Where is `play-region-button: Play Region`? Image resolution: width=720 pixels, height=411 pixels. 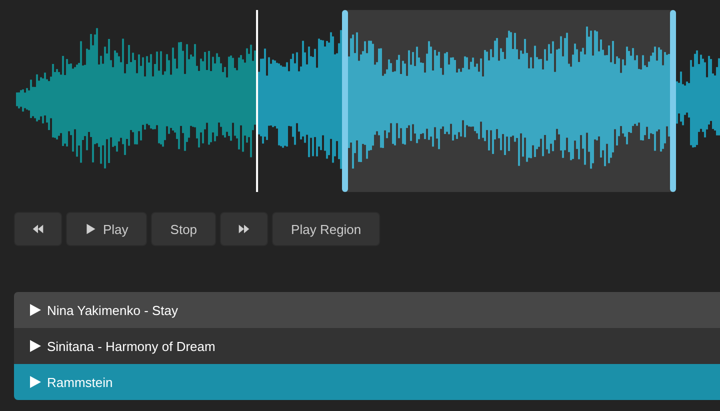 play-region-button: Play Region is located at coordinates (326, 229).